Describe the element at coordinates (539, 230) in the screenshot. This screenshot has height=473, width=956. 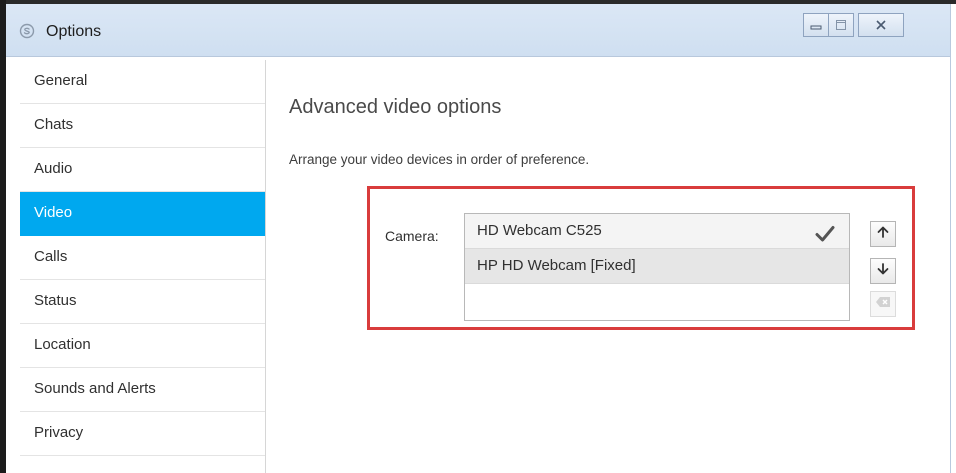
I see `device-name: HD Webcam C525` at that location.